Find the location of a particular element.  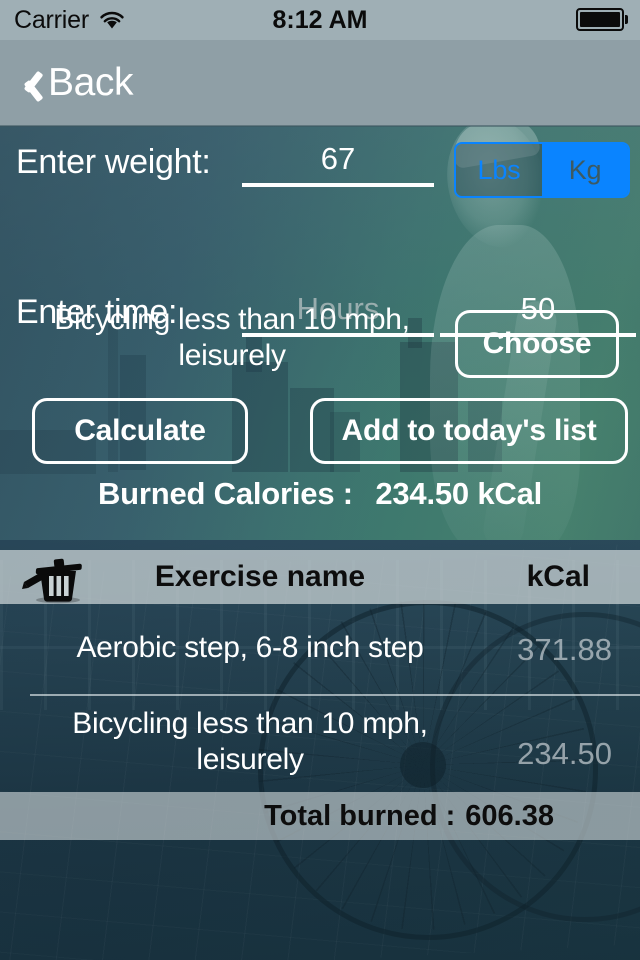

unit-option-lbs: Lbs is located at coordinates (499, 170).